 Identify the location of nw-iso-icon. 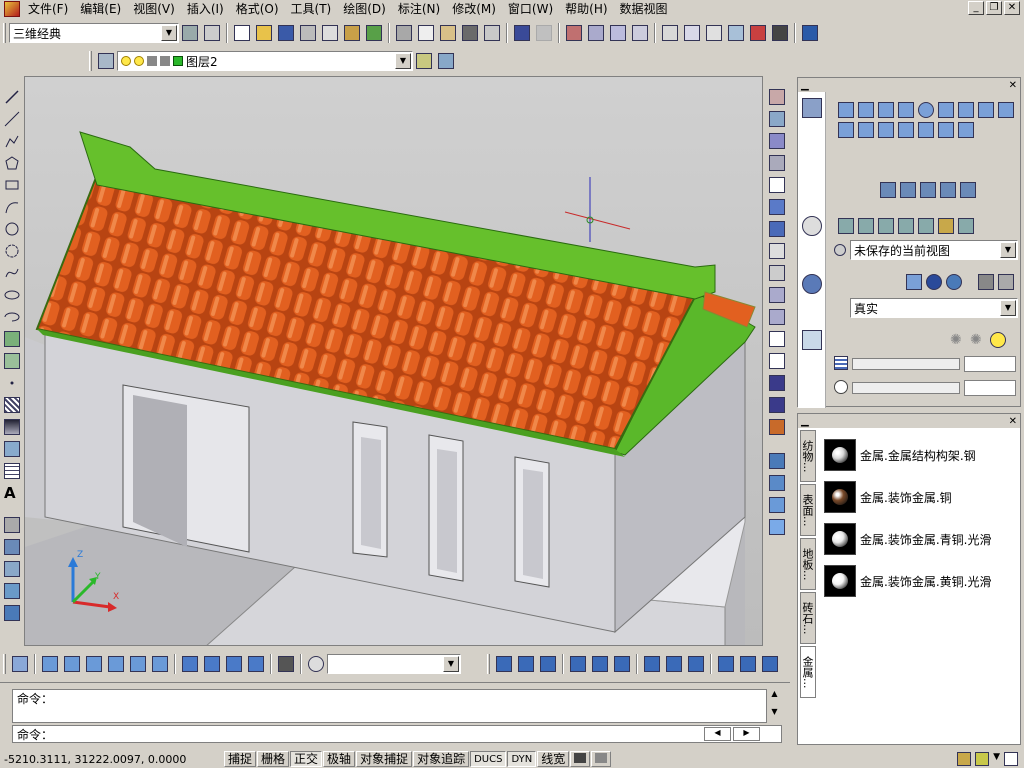
(256, 664).